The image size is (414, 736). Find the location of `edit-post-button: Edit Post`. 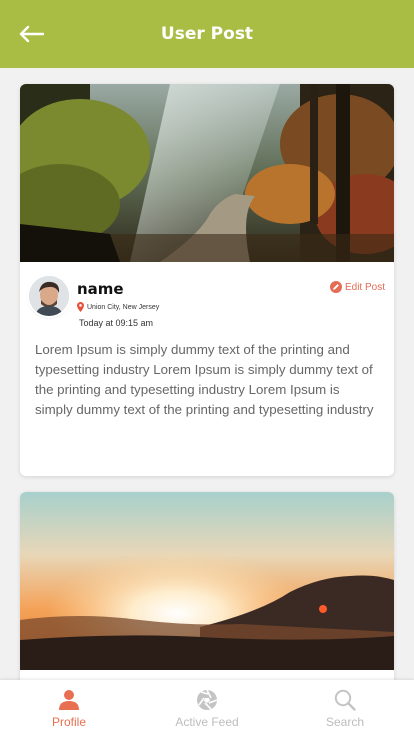

edit-post-button: Edit Post is located at coordinates (357, 287).